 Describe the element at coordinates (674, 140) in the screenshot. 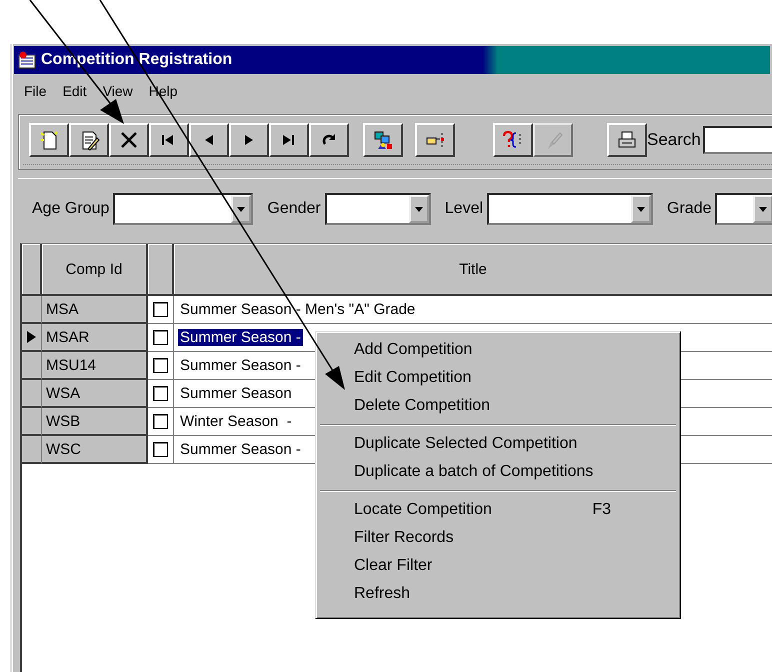

I see `search-label: Search` at that location.